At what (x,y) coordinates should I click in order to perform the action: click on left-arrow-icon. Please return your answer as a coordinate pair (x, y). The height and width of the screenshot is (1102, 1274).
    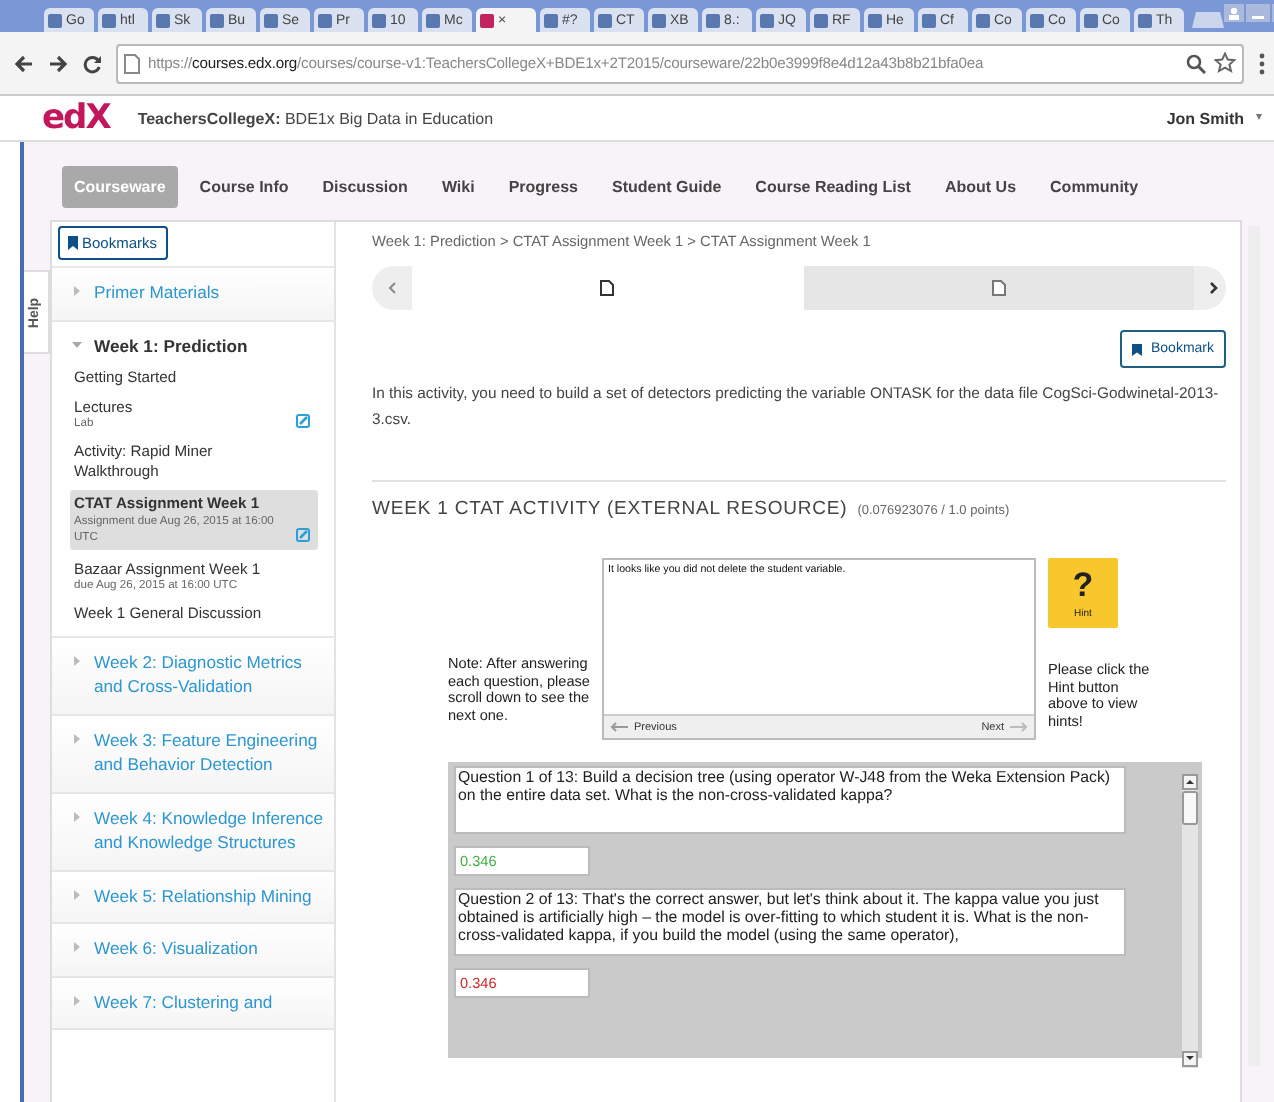
    Looking at the image, I should click on (619, 727).